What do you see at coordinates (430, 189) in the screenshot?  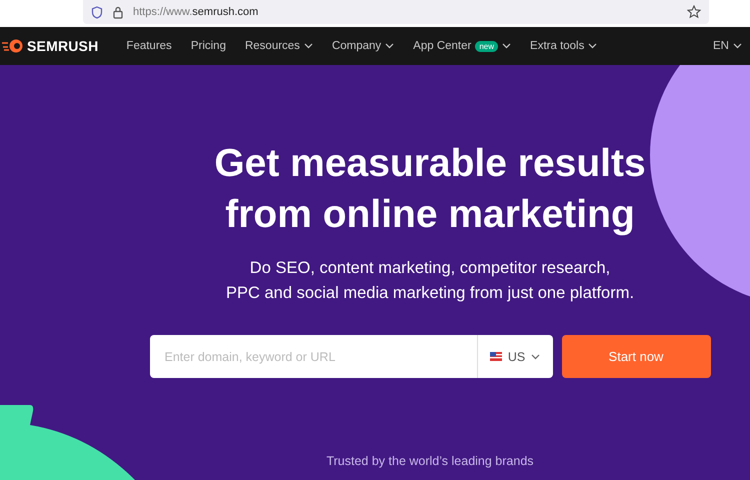 I see `hero-headline: Get measurable results from online marketing` at bounding box center [430, 189].